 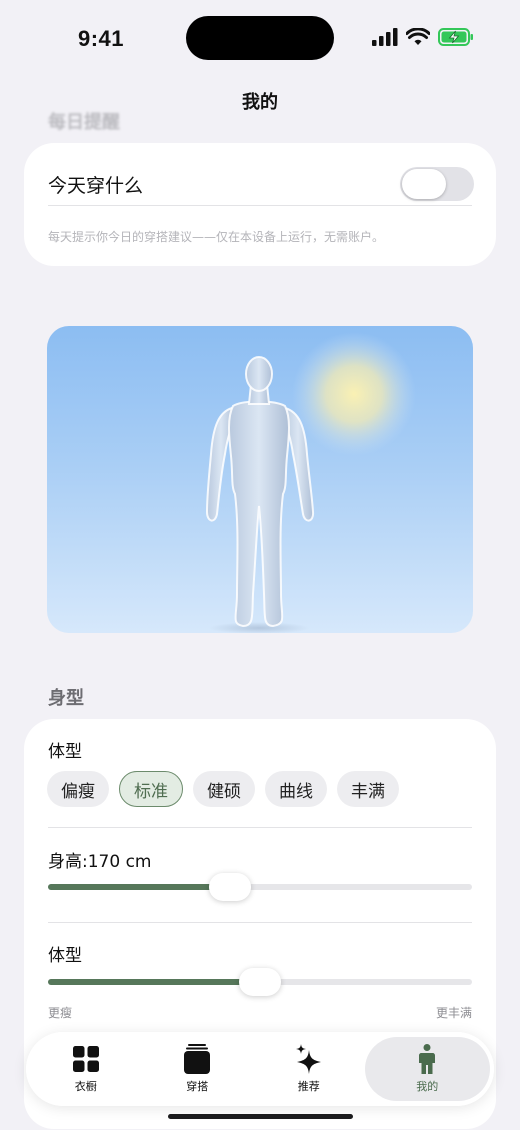 I want to click on tab-label: 穿搭, so click(x=197, y=1086).